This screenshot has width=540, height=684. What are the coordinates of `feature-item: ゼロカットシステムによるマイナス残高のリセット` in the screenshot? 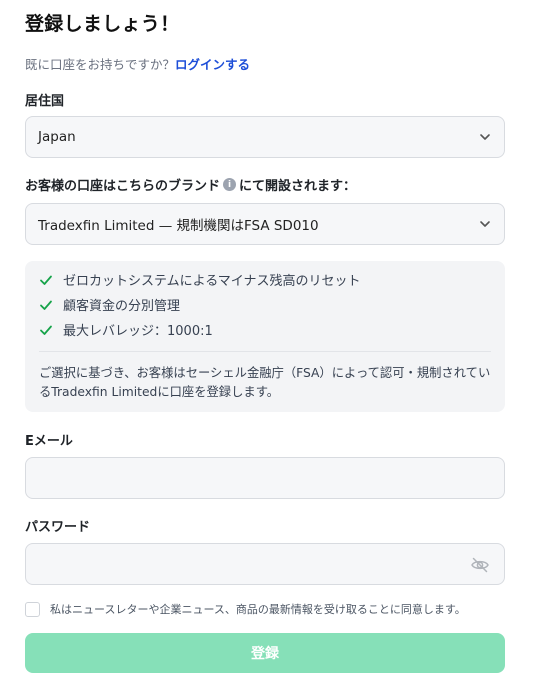 It's located at (199, 279).